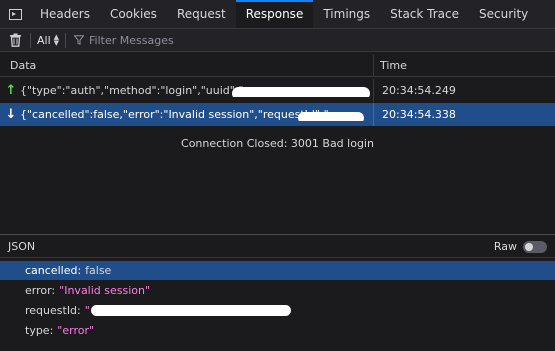  Describe the element at coordinates (39, 330) in the screenshot. I see `property-key: type:` at that location.